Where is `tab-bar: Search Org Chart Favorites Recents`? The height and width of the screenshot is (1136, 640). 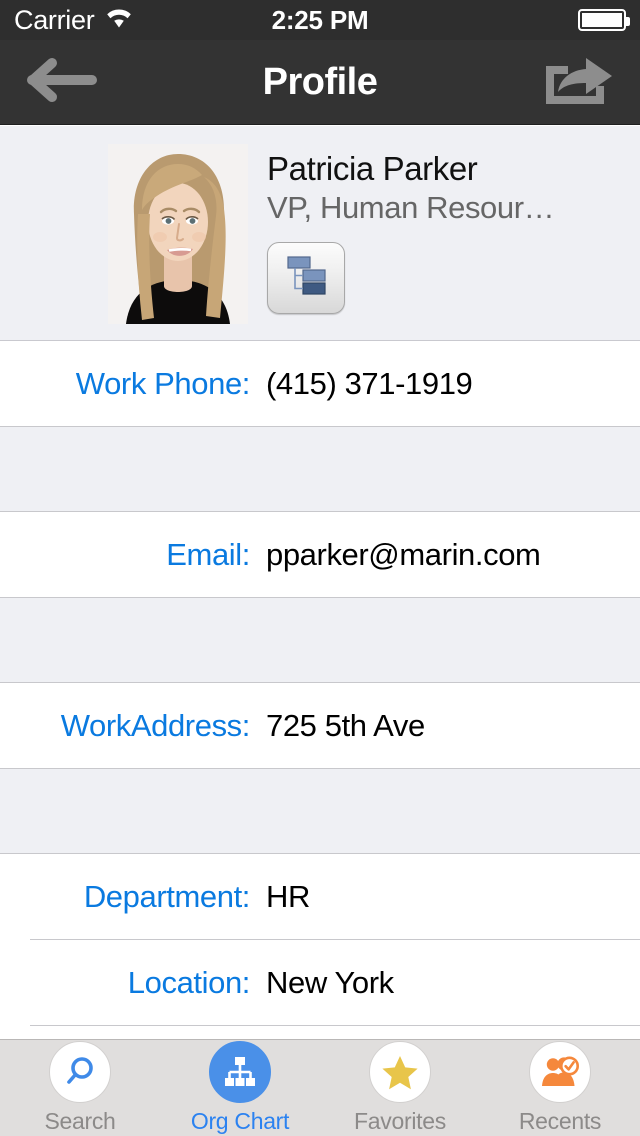
tab-bar: Search Org Chart Favorites Recents is located at coordinates (320, 1087).